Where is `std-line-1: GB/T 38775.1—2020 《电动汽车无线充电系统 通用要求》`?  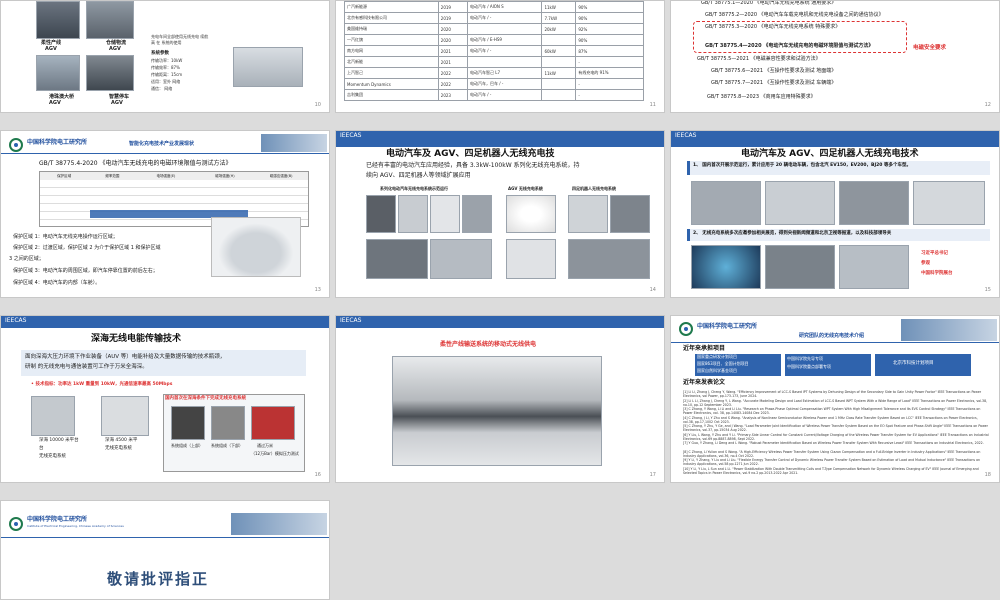 std-line-1: GB/T 38775.1—2020 《电动汽车无线充电系统 通用要求》 is located at coordinates (769, 3).